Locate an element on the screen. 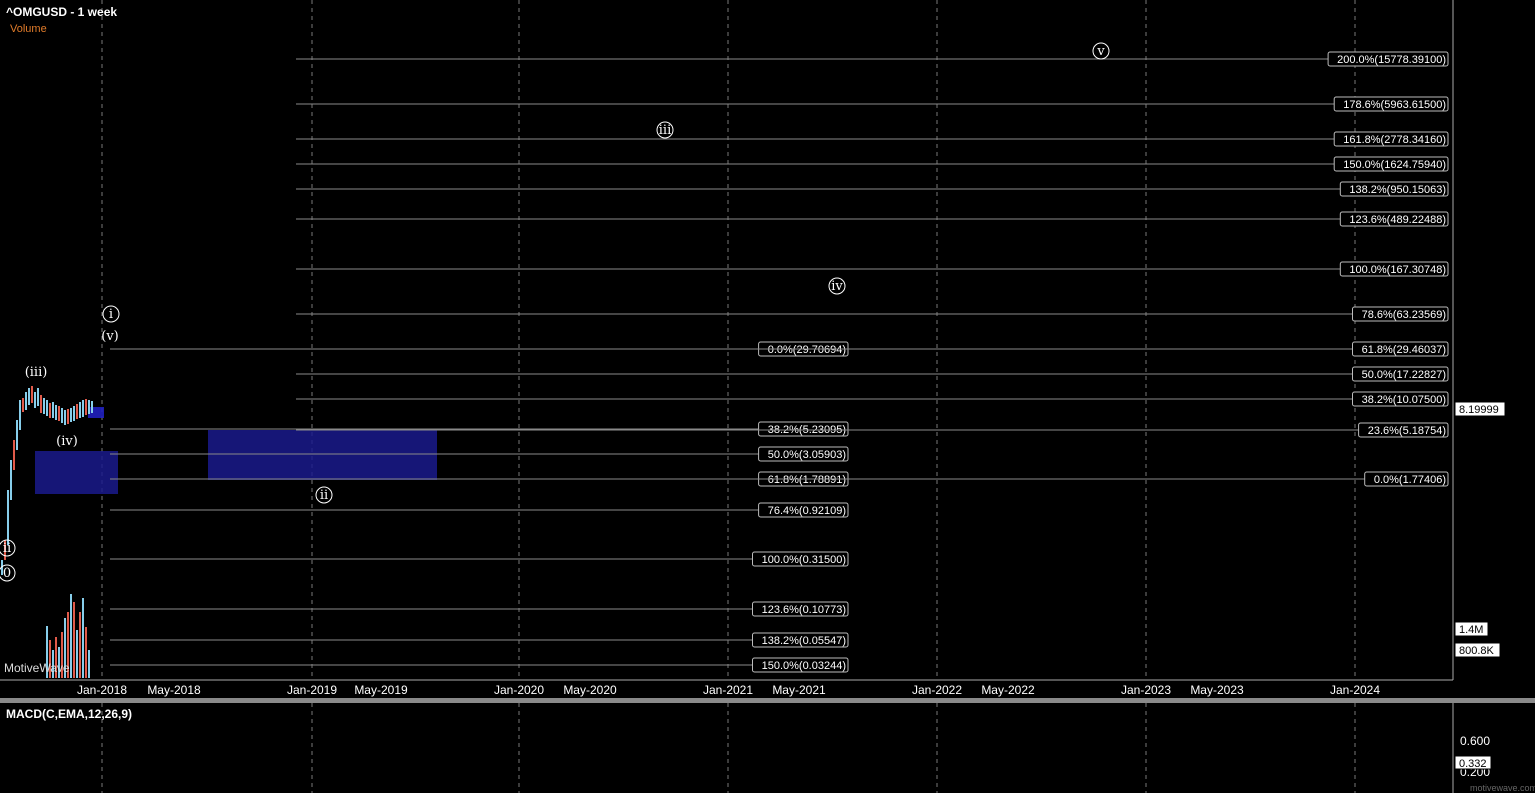  svg-text: 23.6%(5.18754) is located at coordinates (1407, 431).